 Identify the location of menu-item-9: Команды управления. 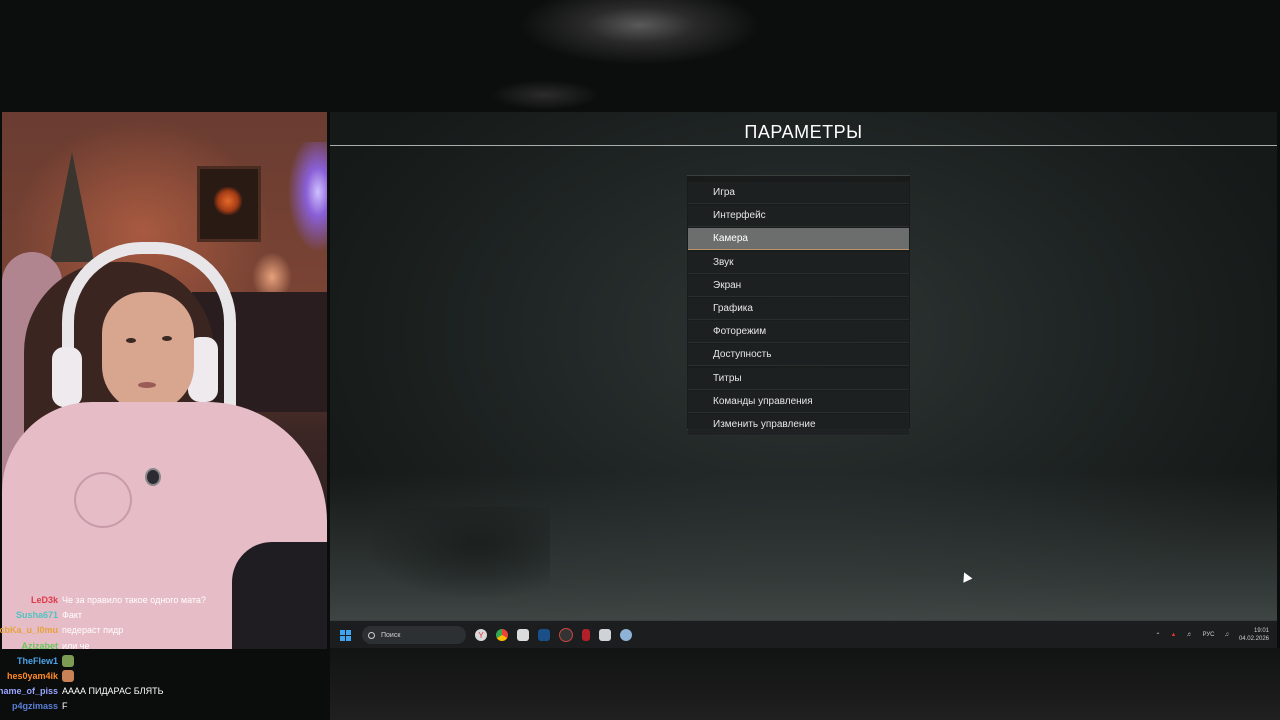
(798, 401).